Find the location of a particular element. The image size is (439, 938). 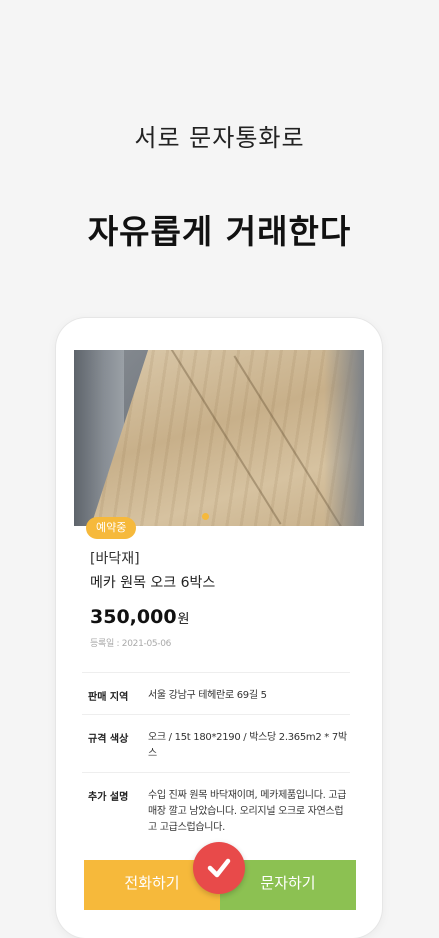

price-unit: 원 is located at coordinates (183, 619).